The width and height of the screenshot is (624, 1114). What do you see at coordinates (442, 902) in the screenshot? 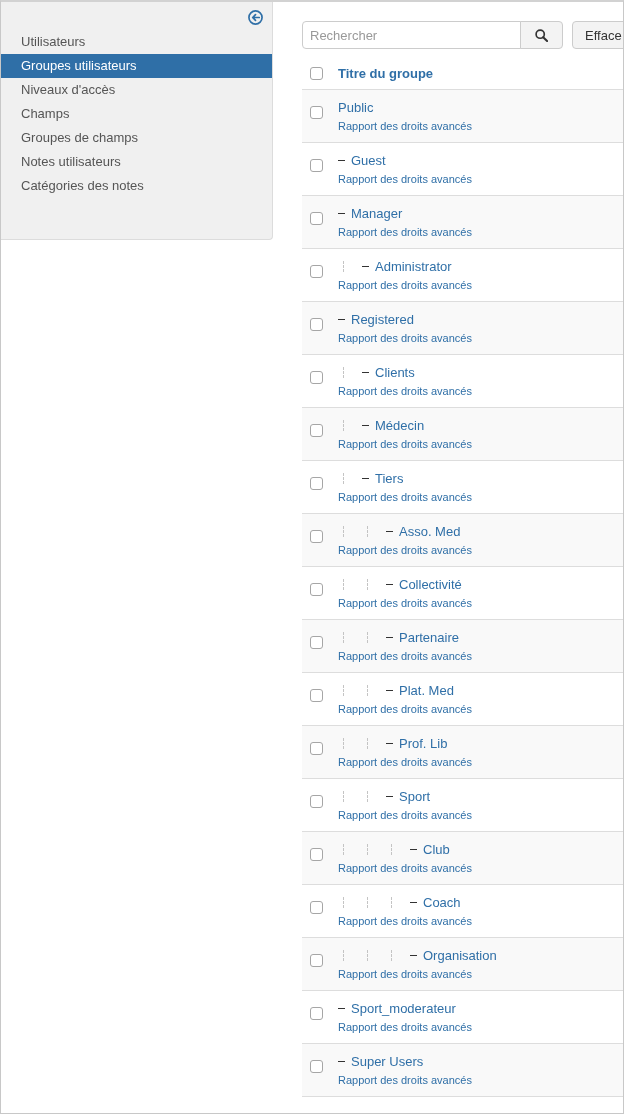
I see `group-title-link: Coach` at bounding box center [442, 902].